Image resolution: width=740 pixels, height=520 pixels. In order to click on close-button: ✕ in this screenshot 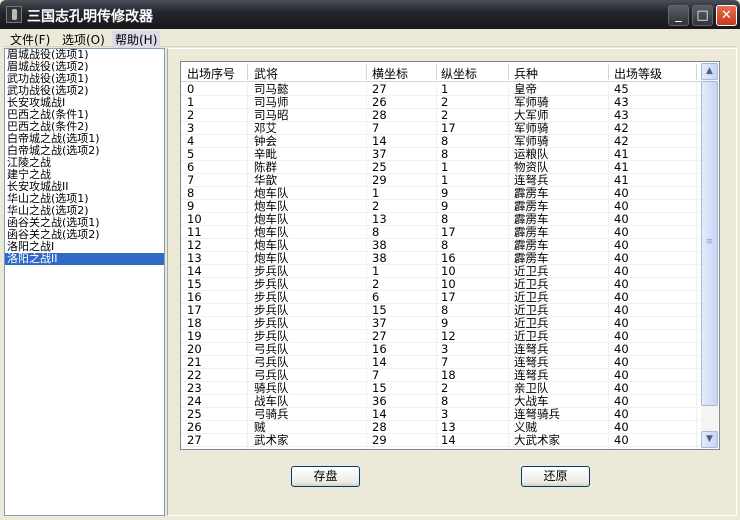, I will do `click(726, 15)`.